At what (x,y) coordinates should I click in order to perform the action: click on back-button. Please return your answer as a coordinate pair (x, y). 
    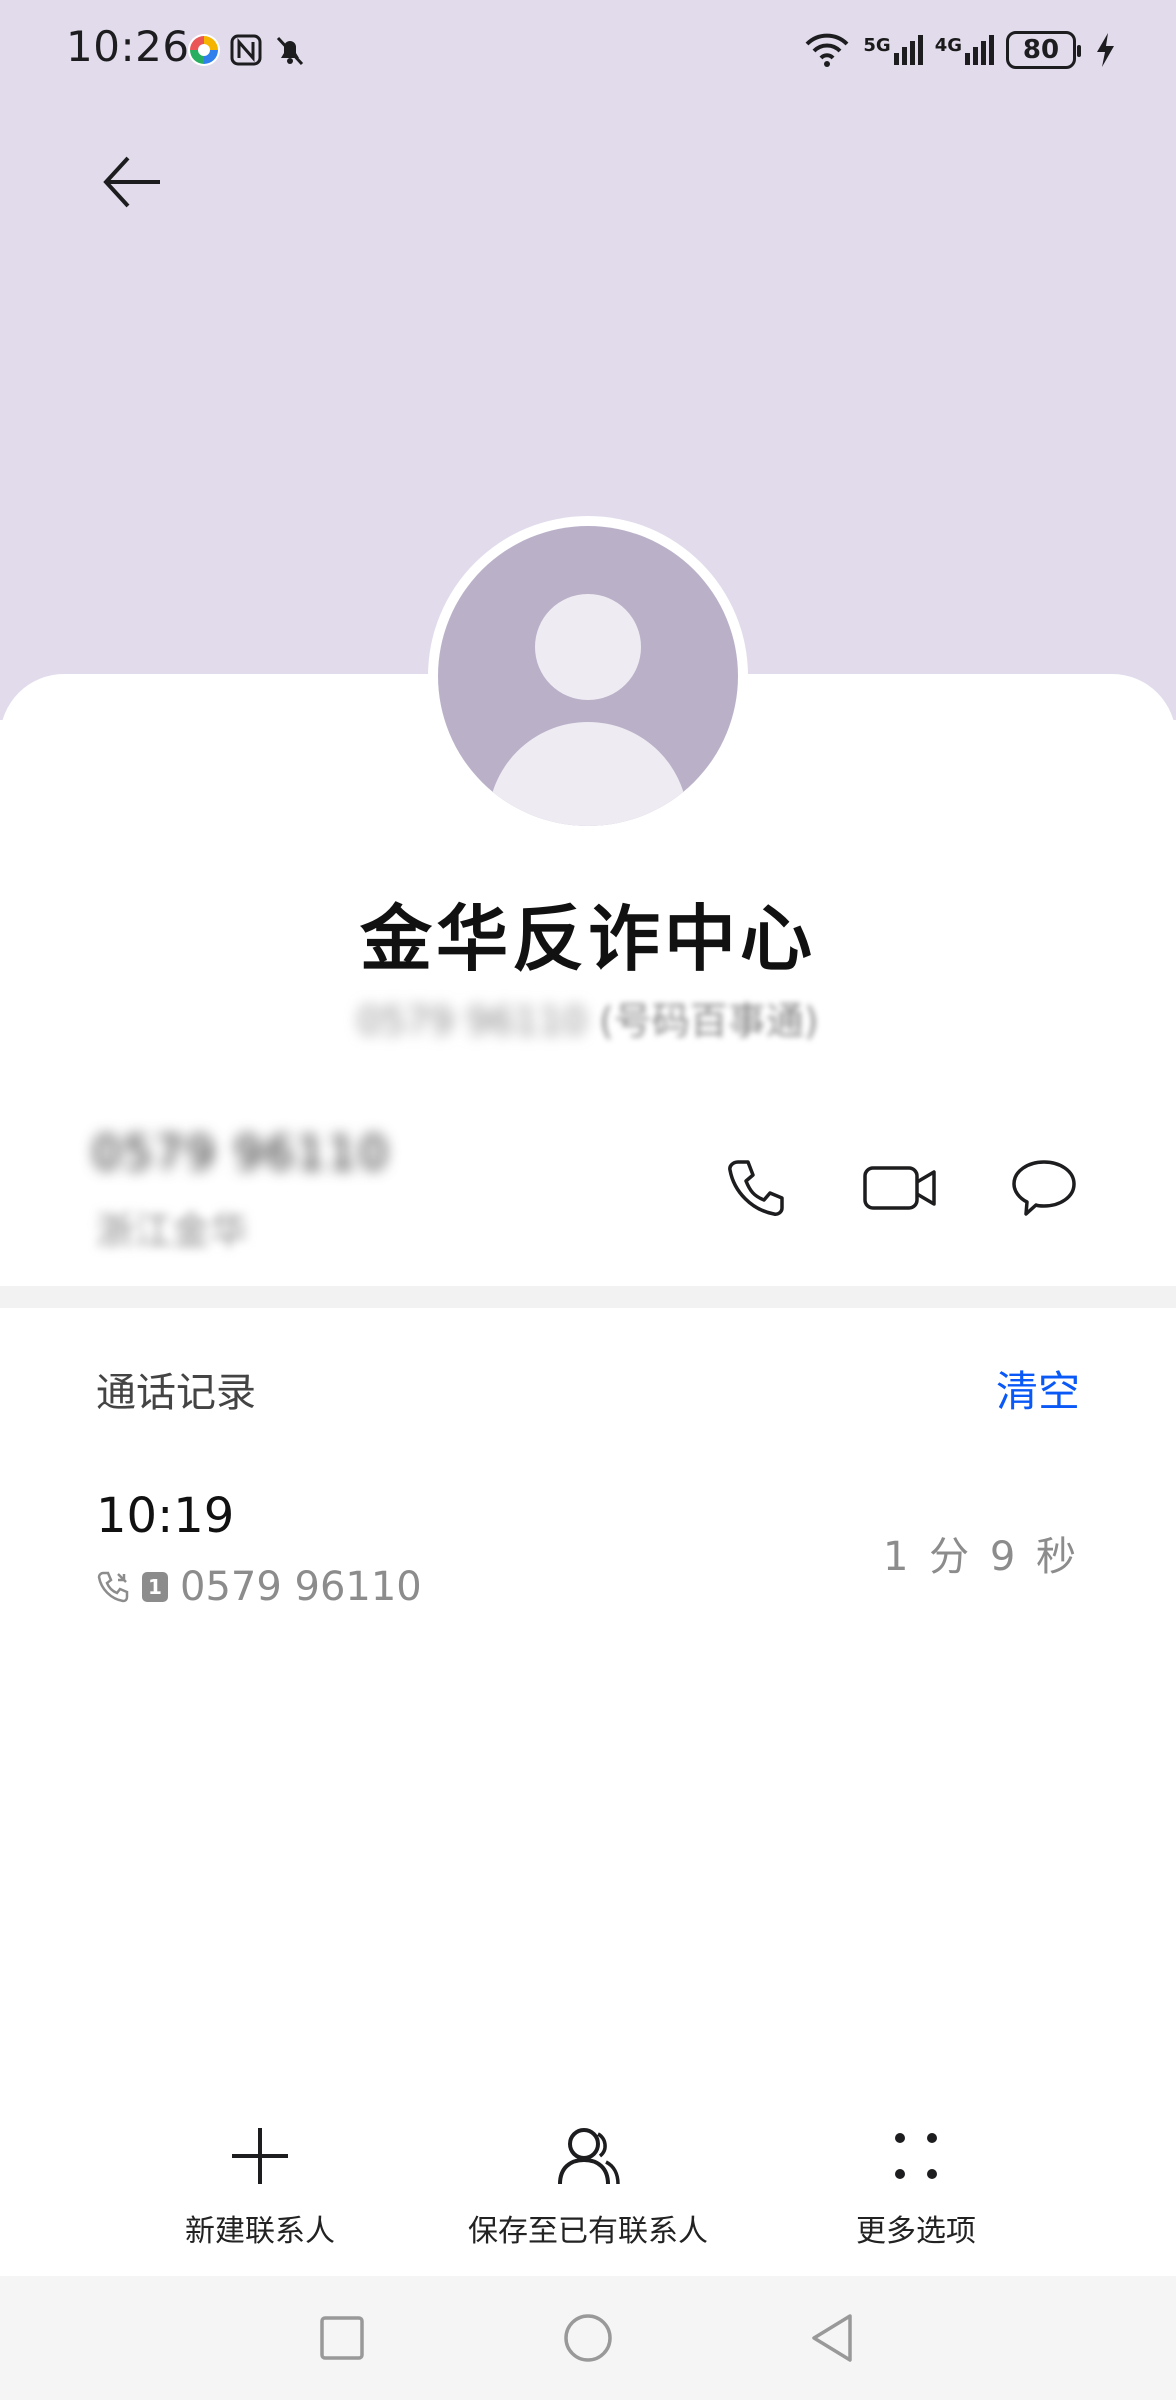
    Looking at the image, I should click on (132, 182).